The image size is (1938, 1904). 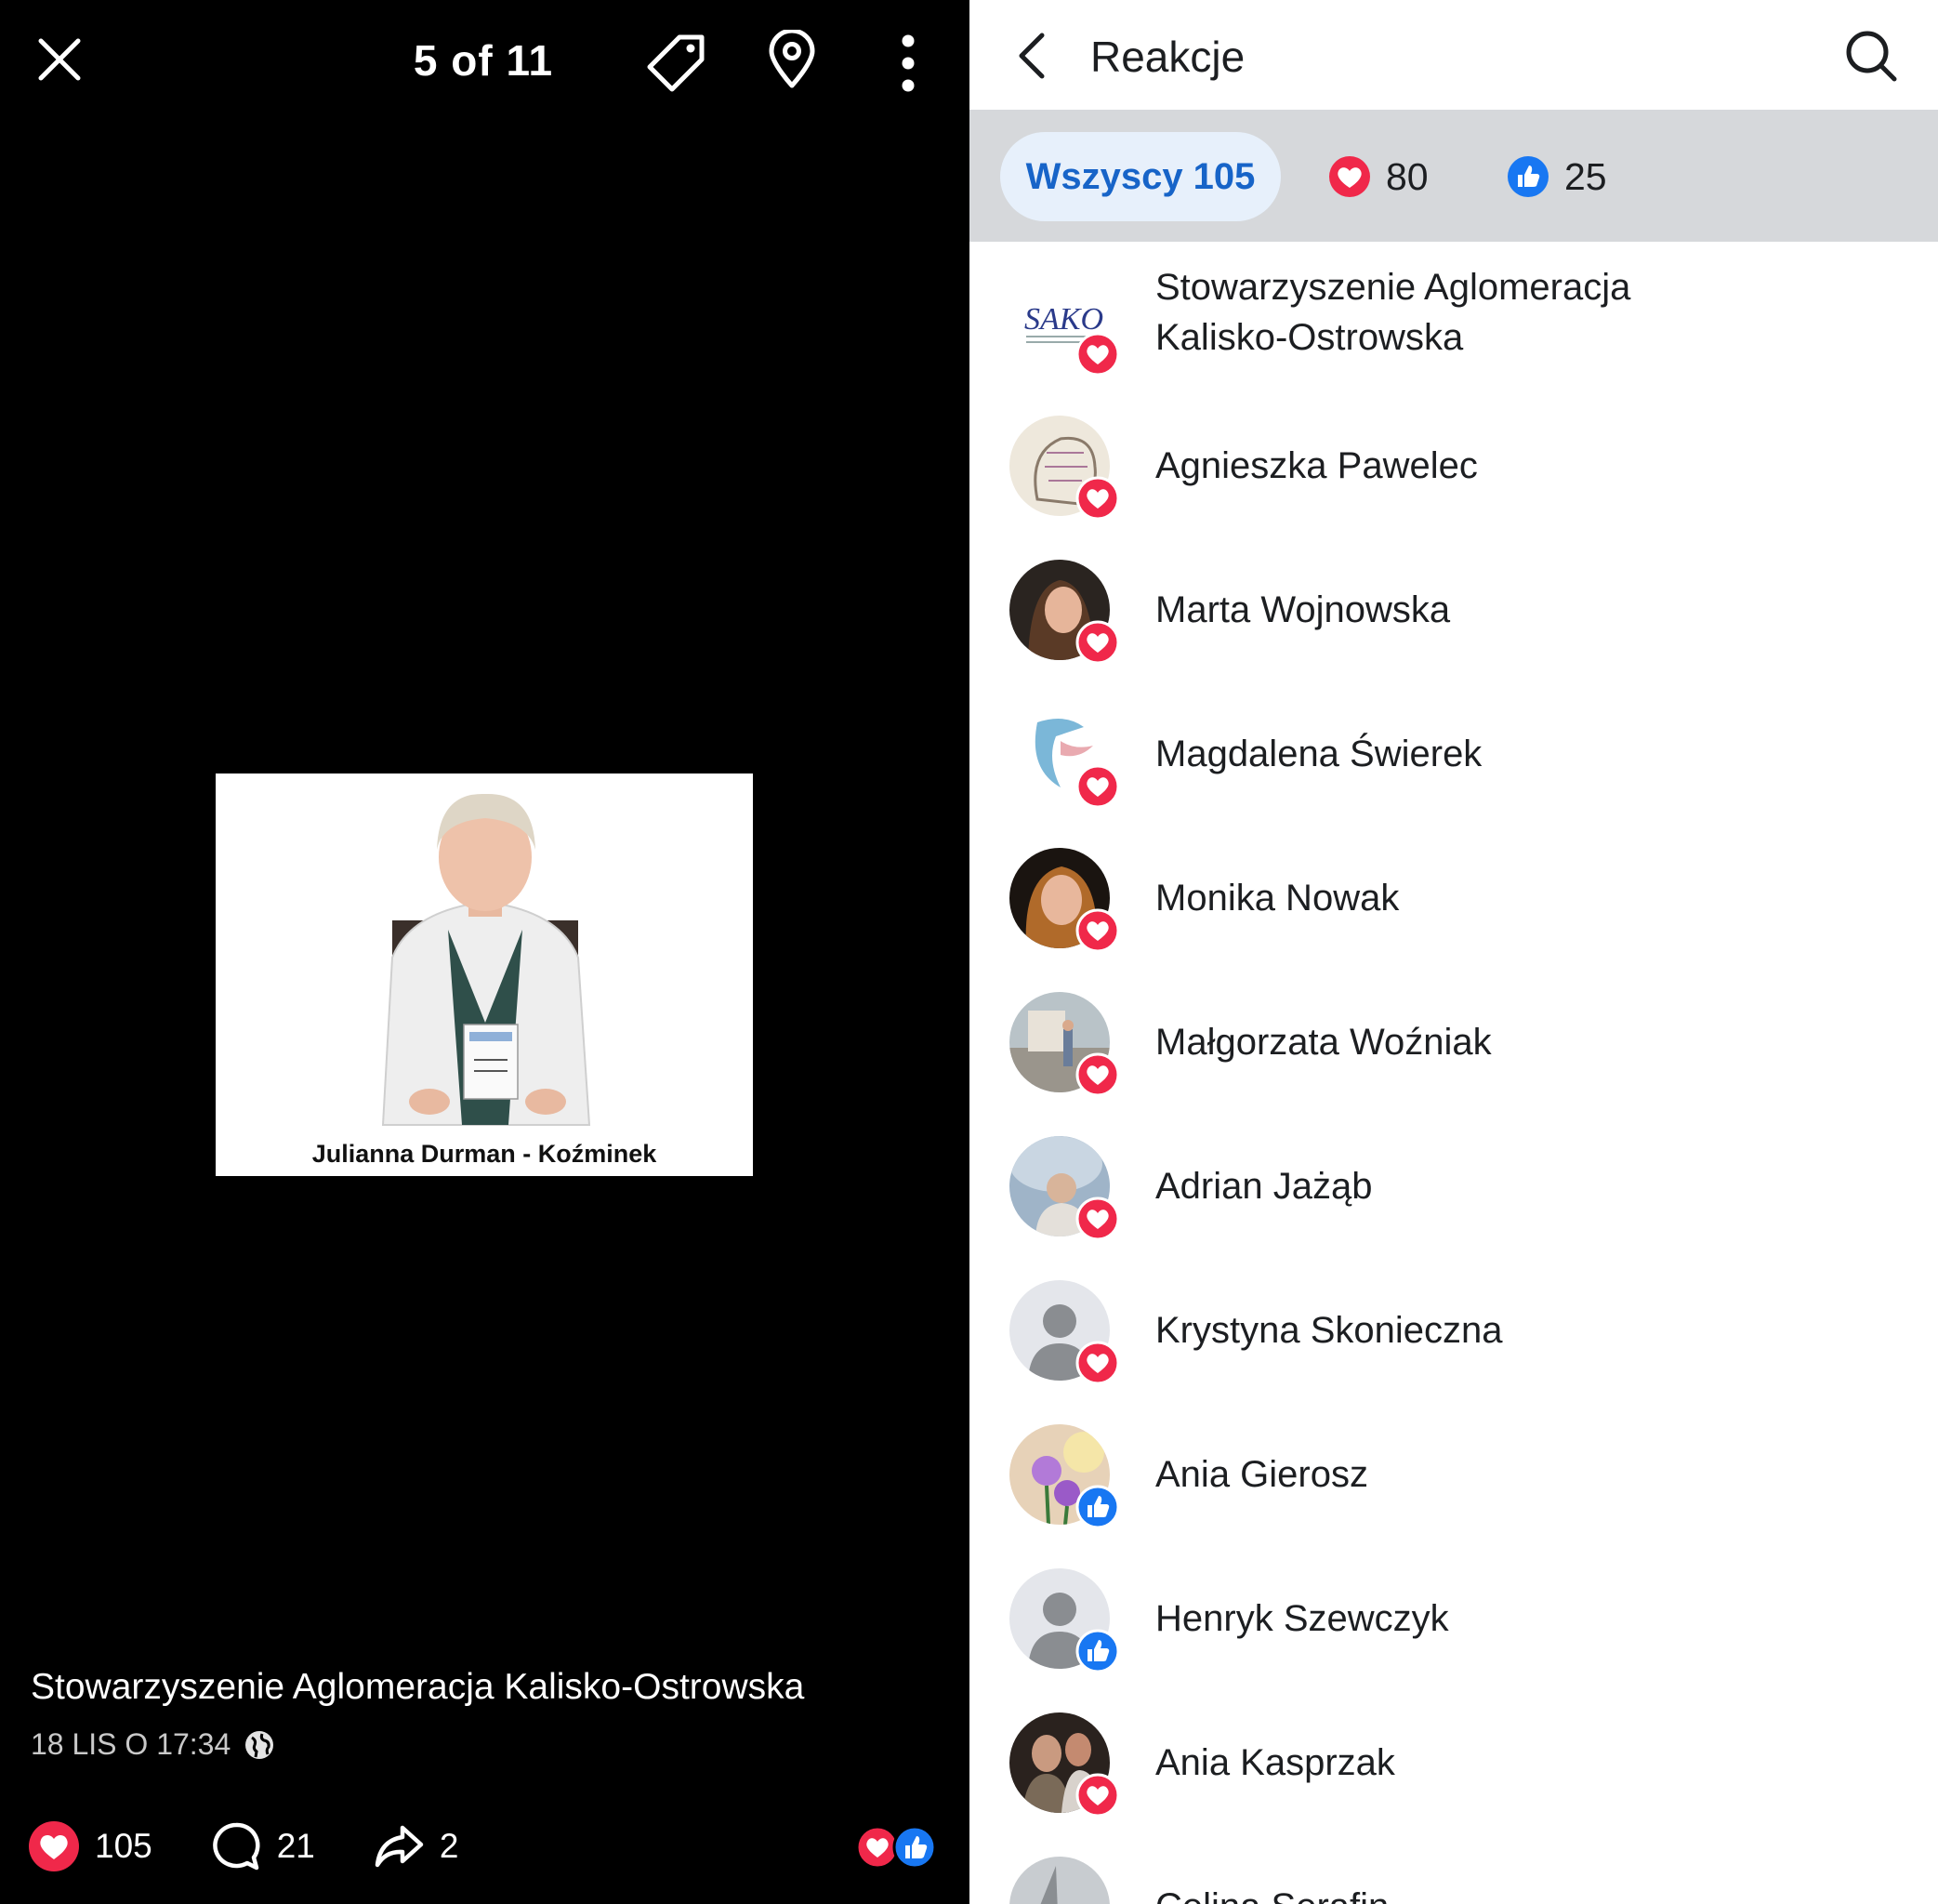 What do you see at coordinates (90, 1846) in the screenshot?
I see `reactions-button: 105` at bounding box center [90, 1846].